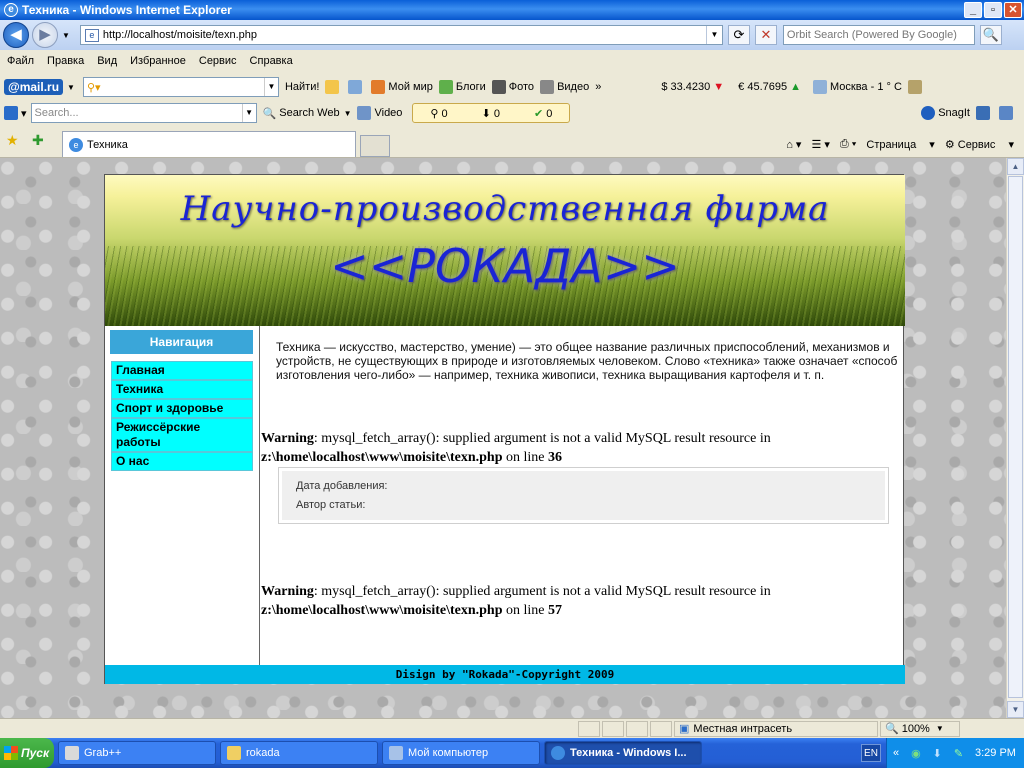  Describe the element at coordinates (878, 35) in the screenshot. I see `search-input: Orbit Search (Powered By Google)` at that location.